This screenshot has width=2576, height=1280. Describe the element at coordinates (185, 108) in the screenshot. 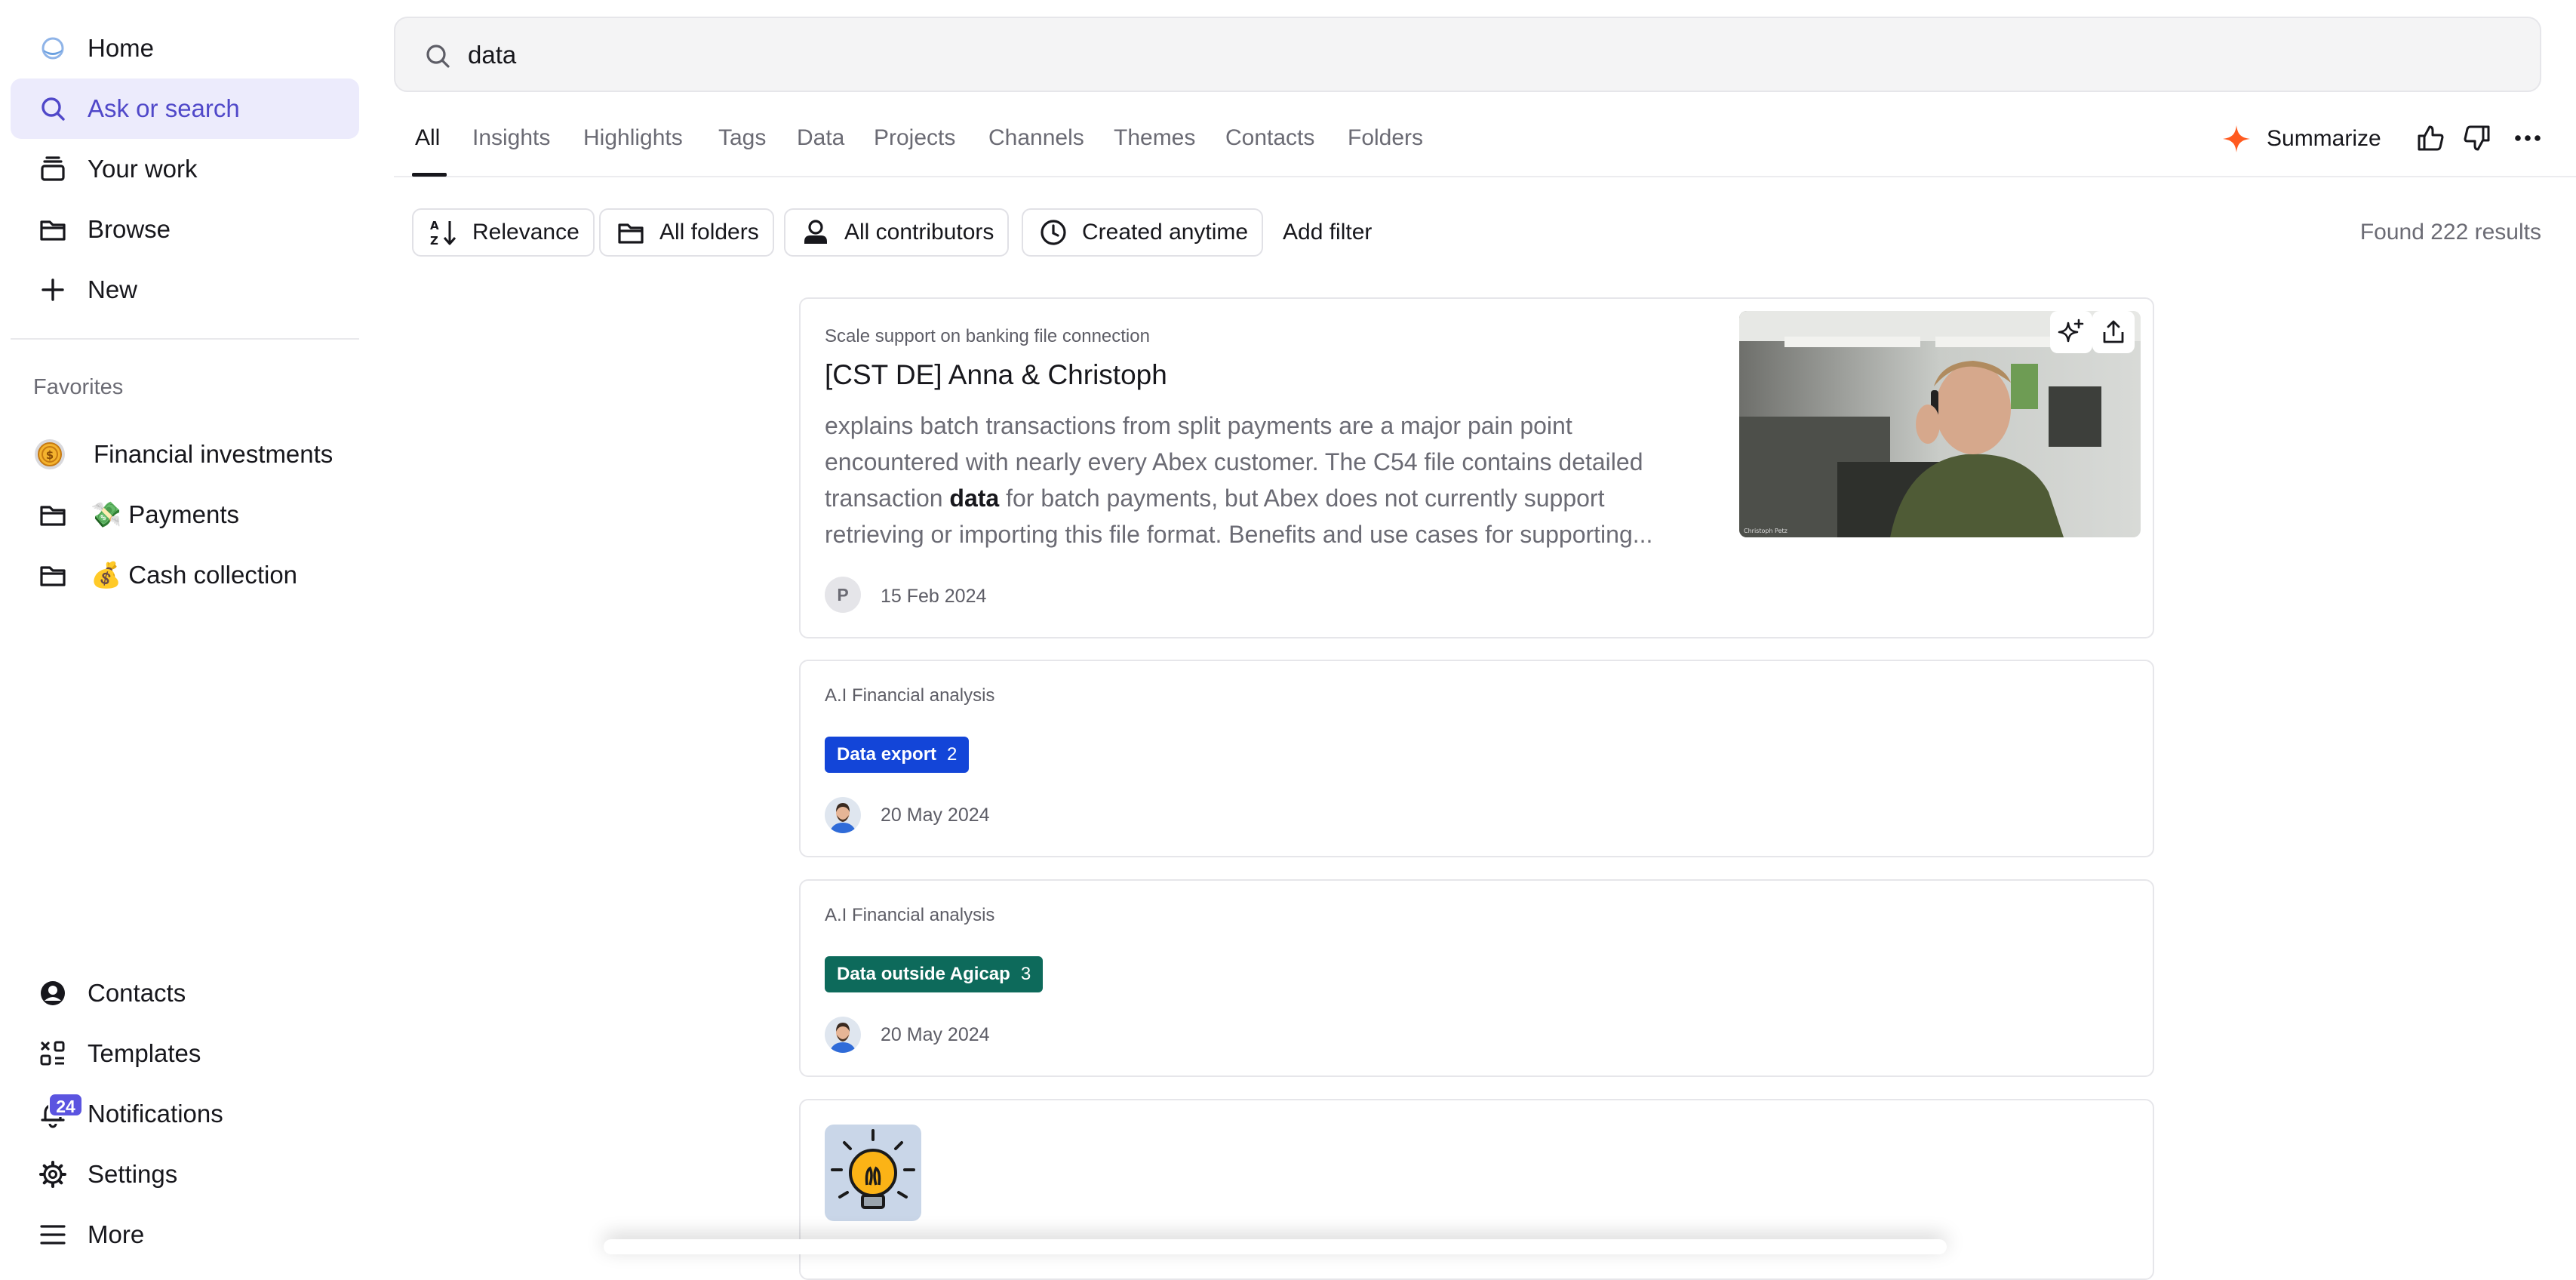

I see `sidebar-item-ask-or-search: Ask or search` at that location.